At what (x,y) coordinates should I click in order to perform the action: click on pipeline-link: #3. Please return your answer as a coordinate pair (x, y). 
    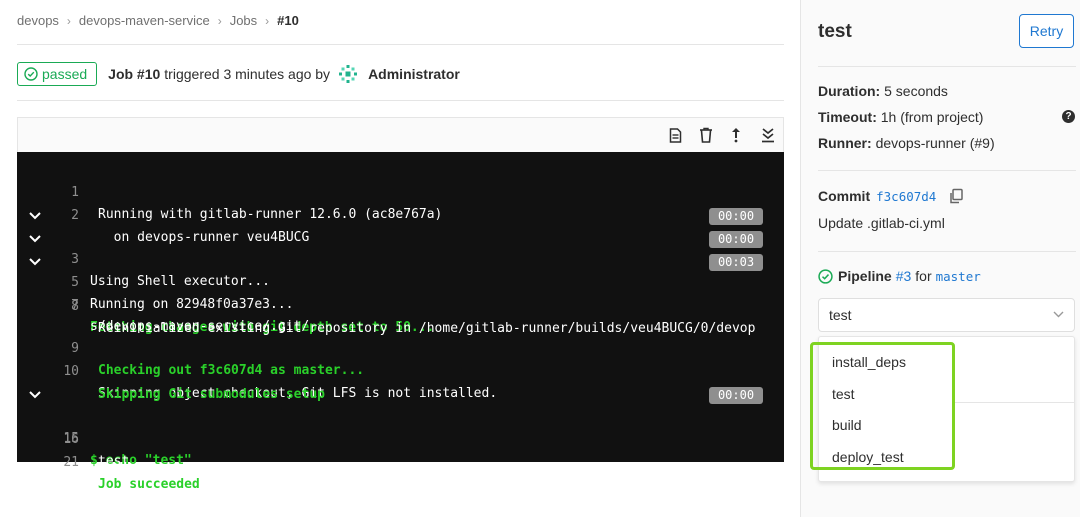
    Looking at the image, I should click on (904, 276).